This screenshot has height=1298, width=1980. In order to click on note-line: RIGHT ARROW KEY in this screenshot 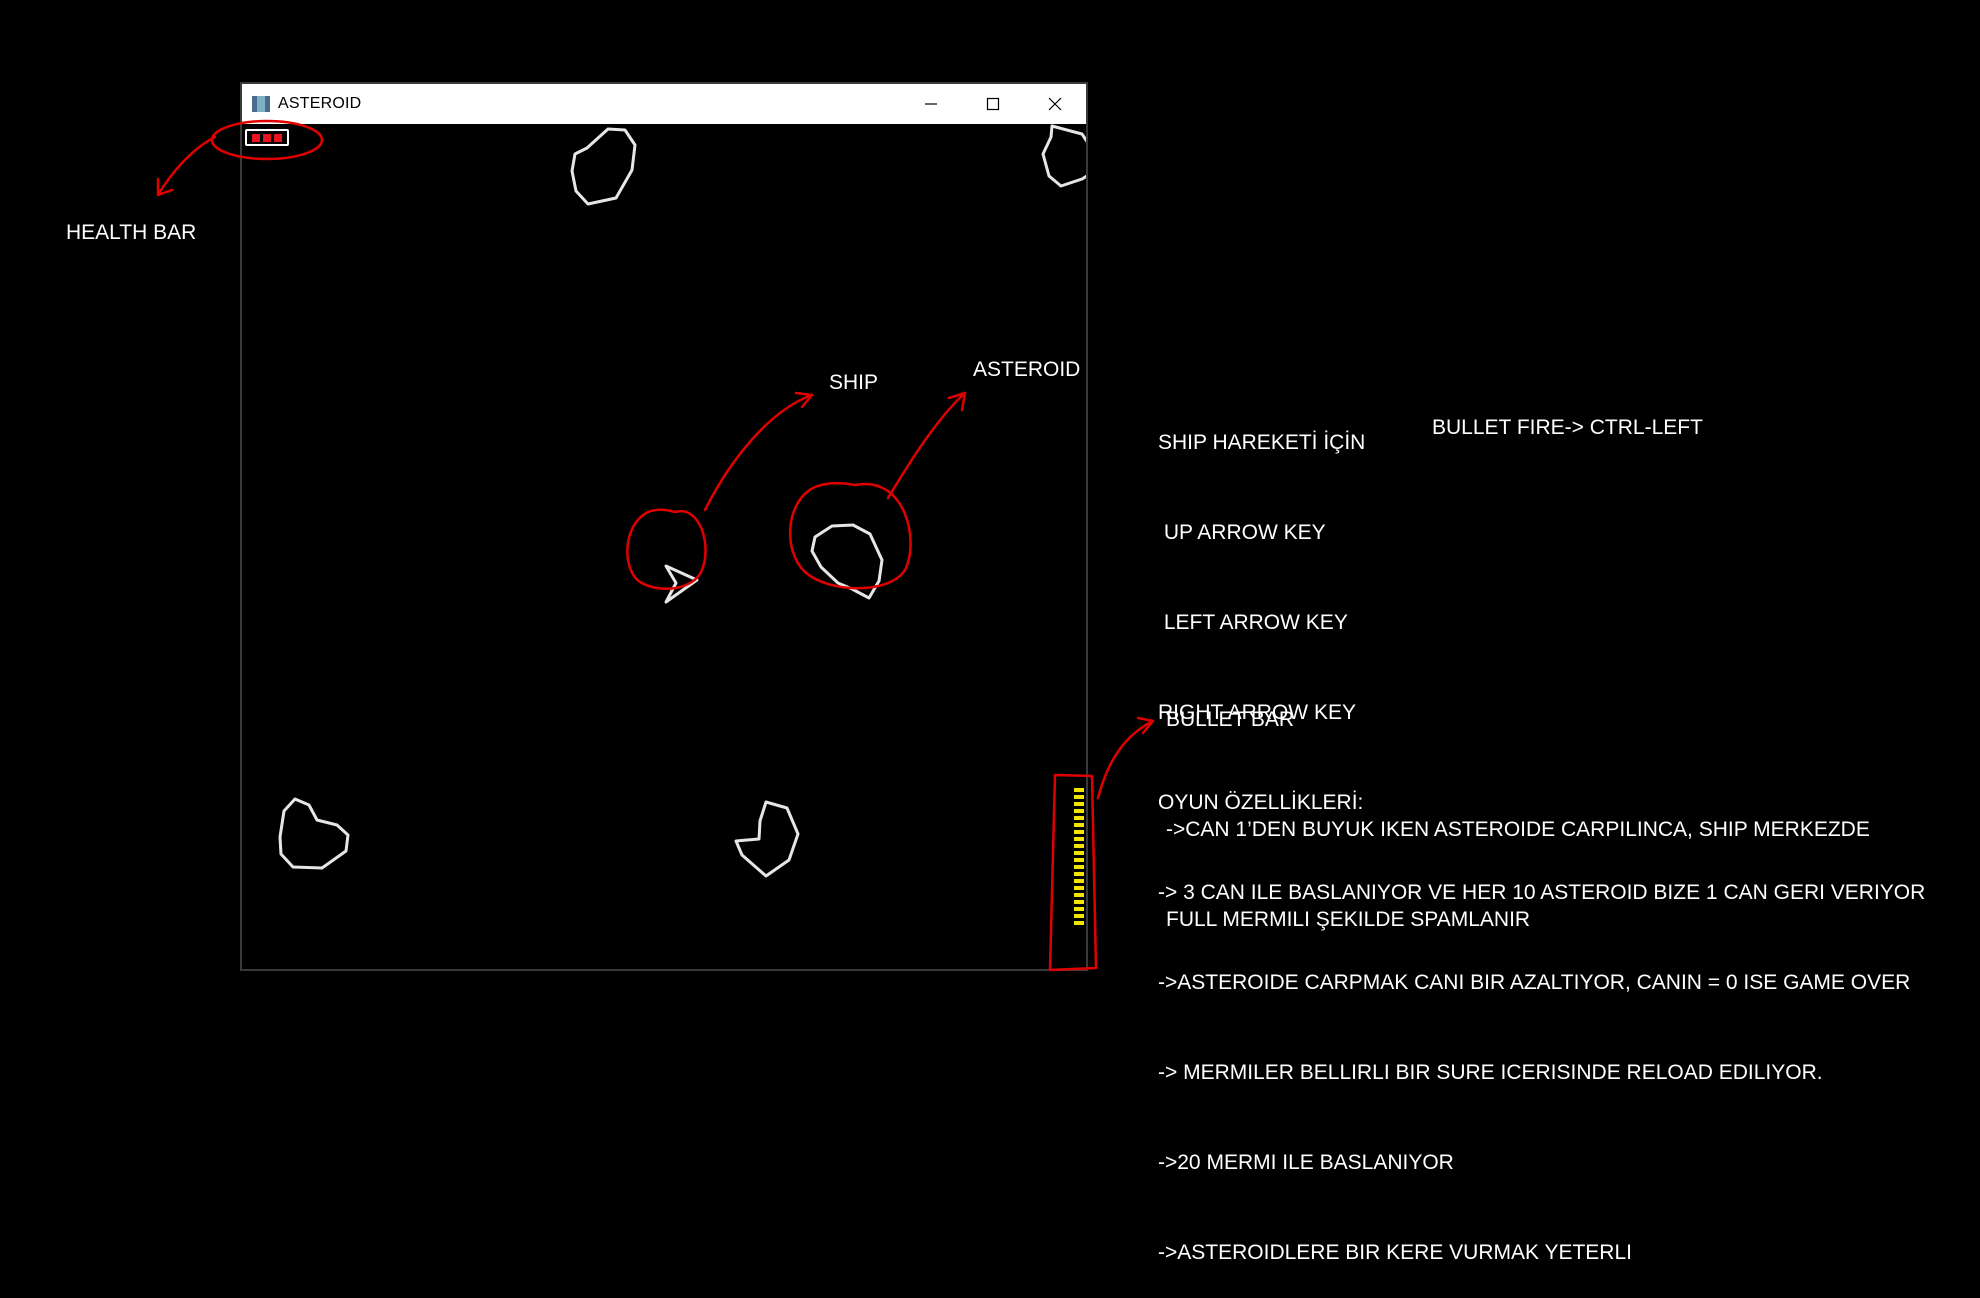, I will do `click(1257, 712)`.